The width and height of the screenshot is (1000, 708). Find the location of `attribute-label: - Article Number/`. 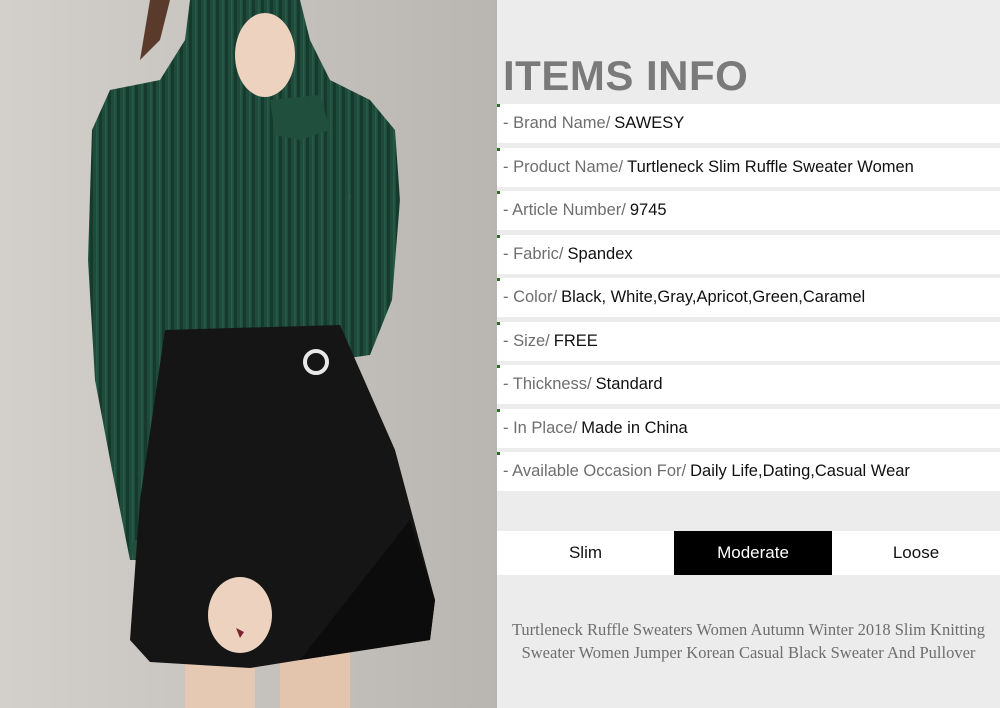

attribute-label: - Article Number/ is located at coordinates (564, 210).